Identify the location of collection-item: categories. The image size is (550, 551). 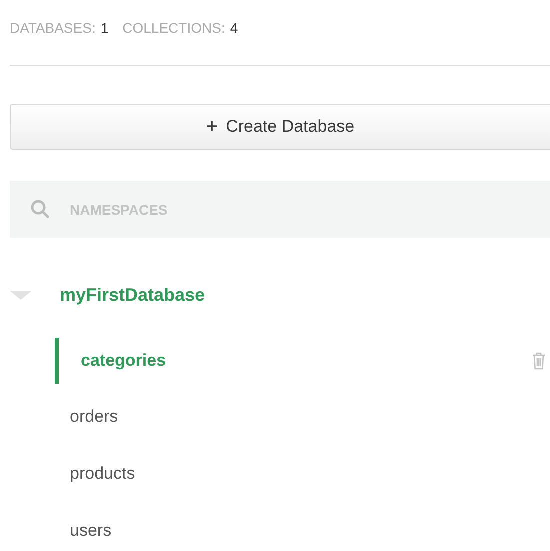
(110, 361).